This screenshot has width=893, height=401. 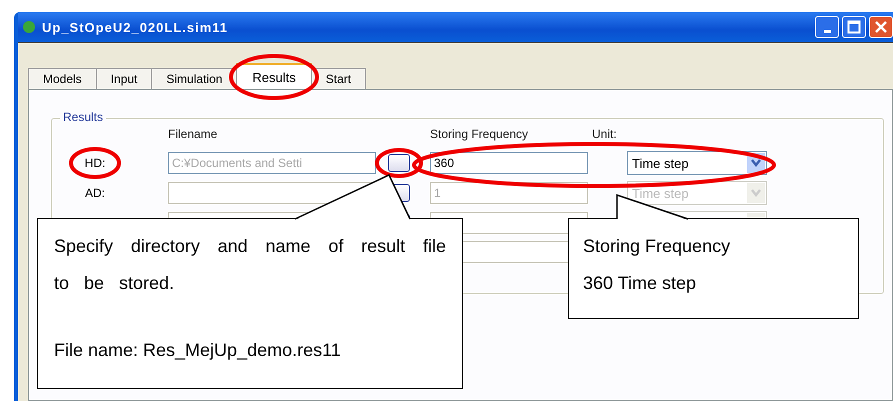 What do you see at coordinates (480, 134) in the screenshot?
I see `column-header: Storing Frequency` at bounding box center [480, 134].